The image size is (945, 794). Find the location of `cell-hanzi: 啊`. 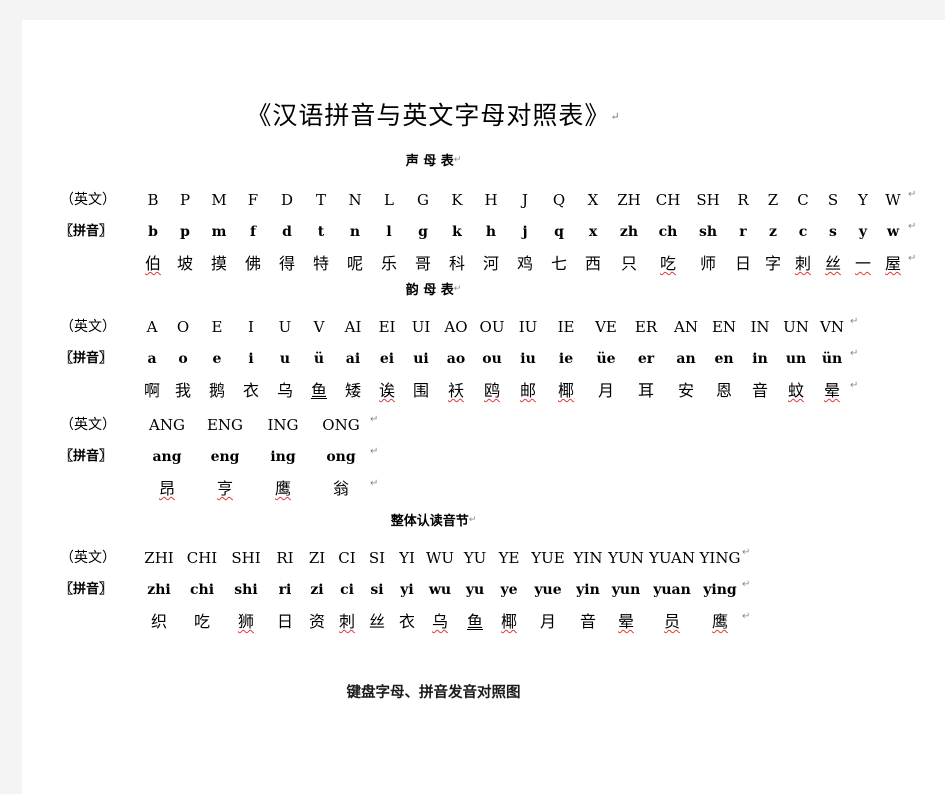

cell-hanzi: 啊 is located at coordinates (151, 390).